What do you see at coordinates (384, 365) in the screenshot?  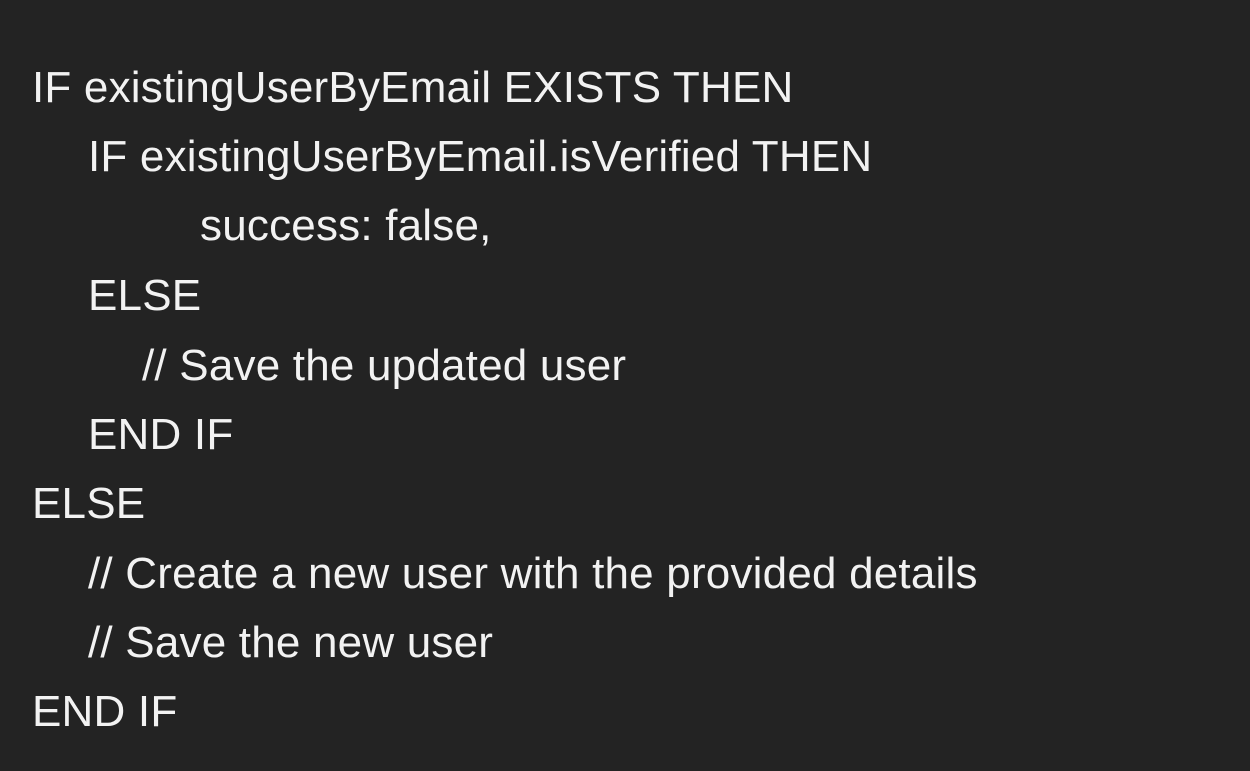 I see `code-line-comment-save-updated: // Save the updated user` at bounding box center [384, 365].